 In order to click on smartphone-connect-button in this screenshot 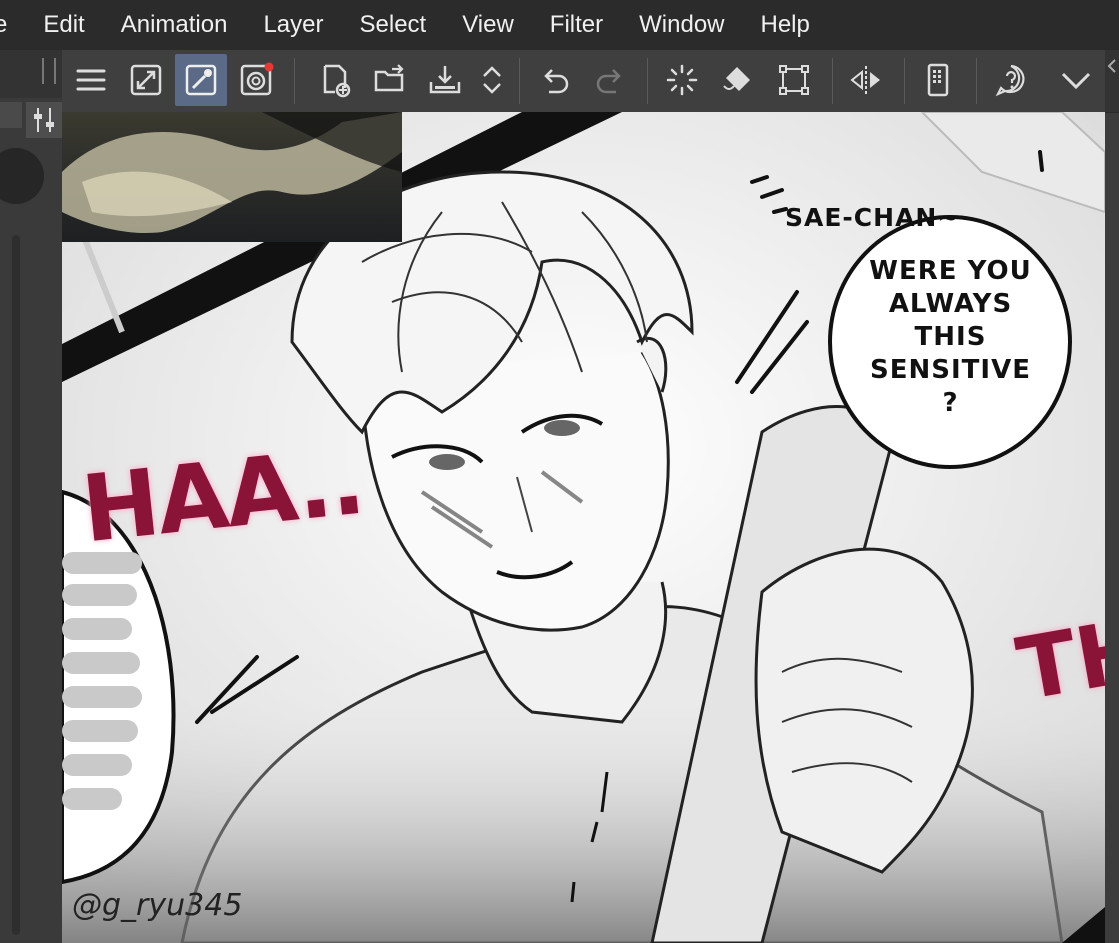, I will do `click(938, 80)`.